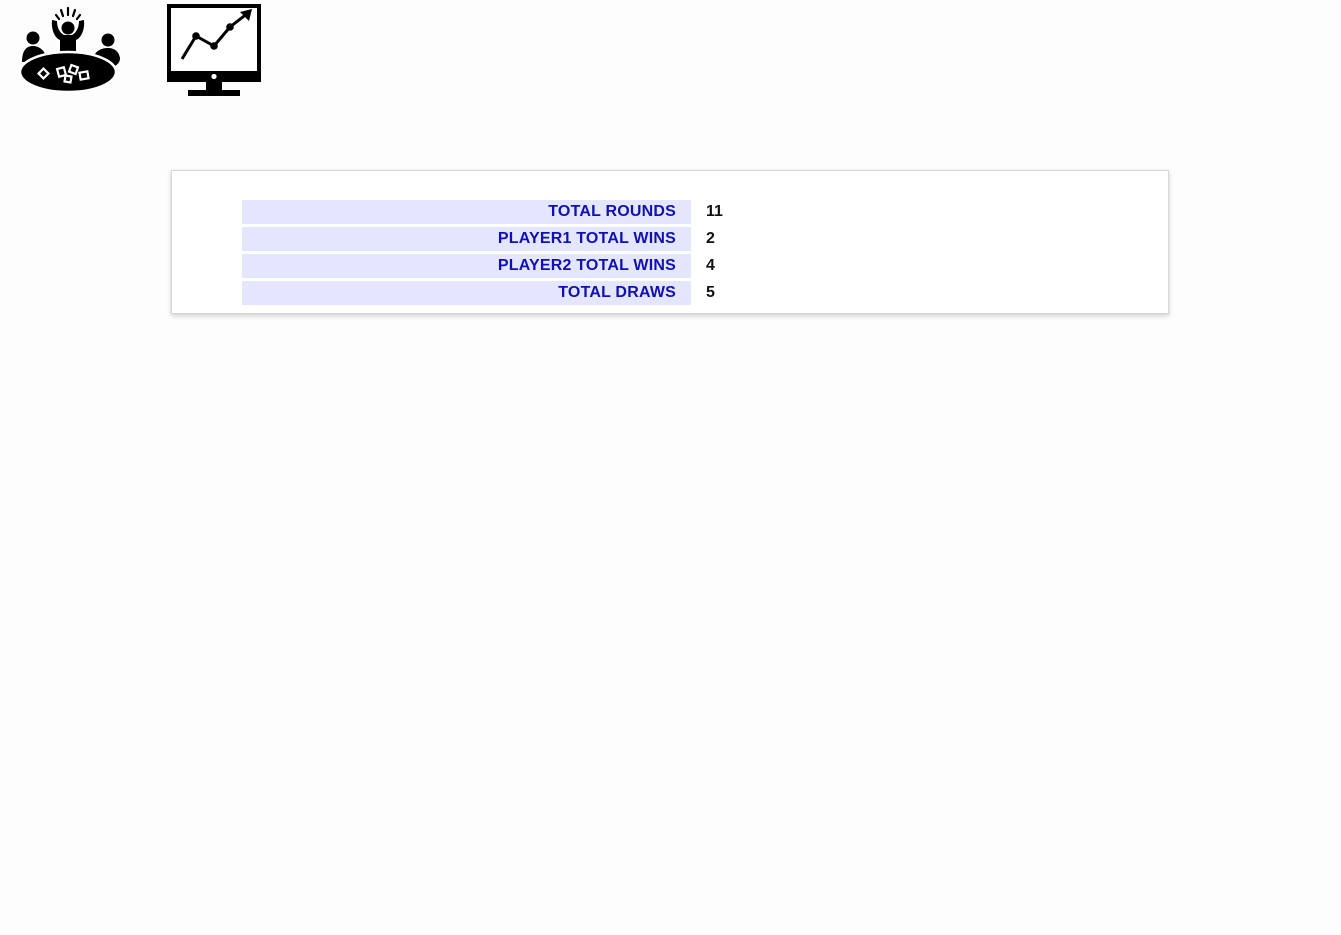  What do you see at coordinates (710, 238) in the screenshot?
I see `stat-value: 2` at bounding box center [710, 238].